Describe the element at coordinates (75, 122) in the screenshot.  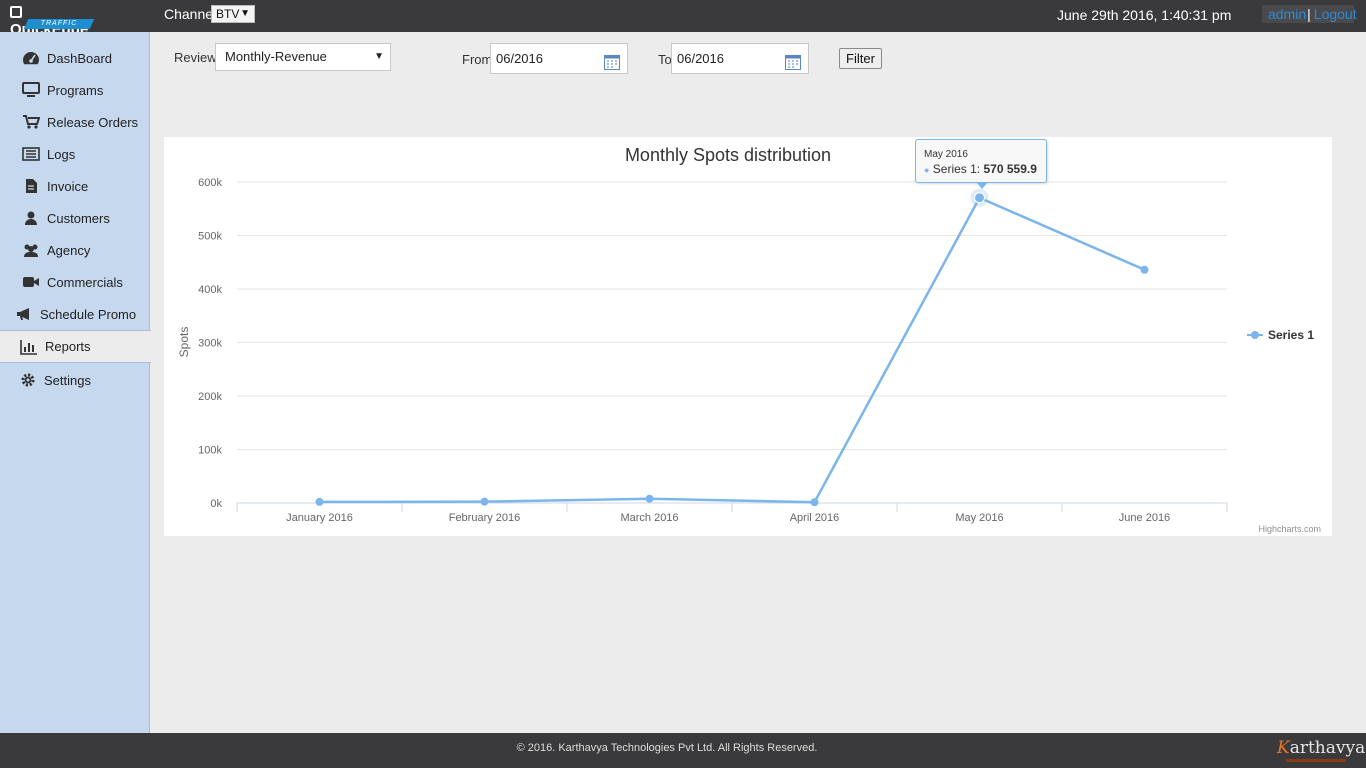
I see `sidebar-item-release-orders: Release Orders` at that location.